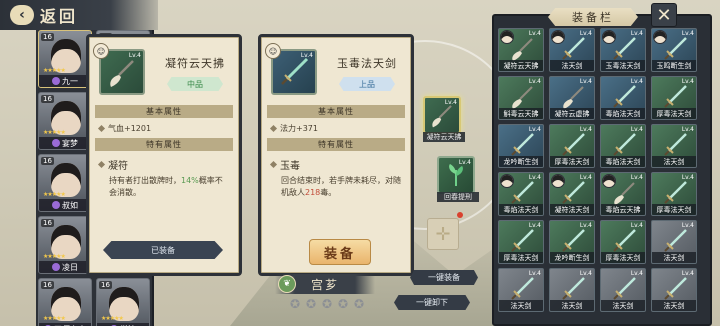  I want to click on slot-name: 玉鸣断生剑, so click(674, 65).